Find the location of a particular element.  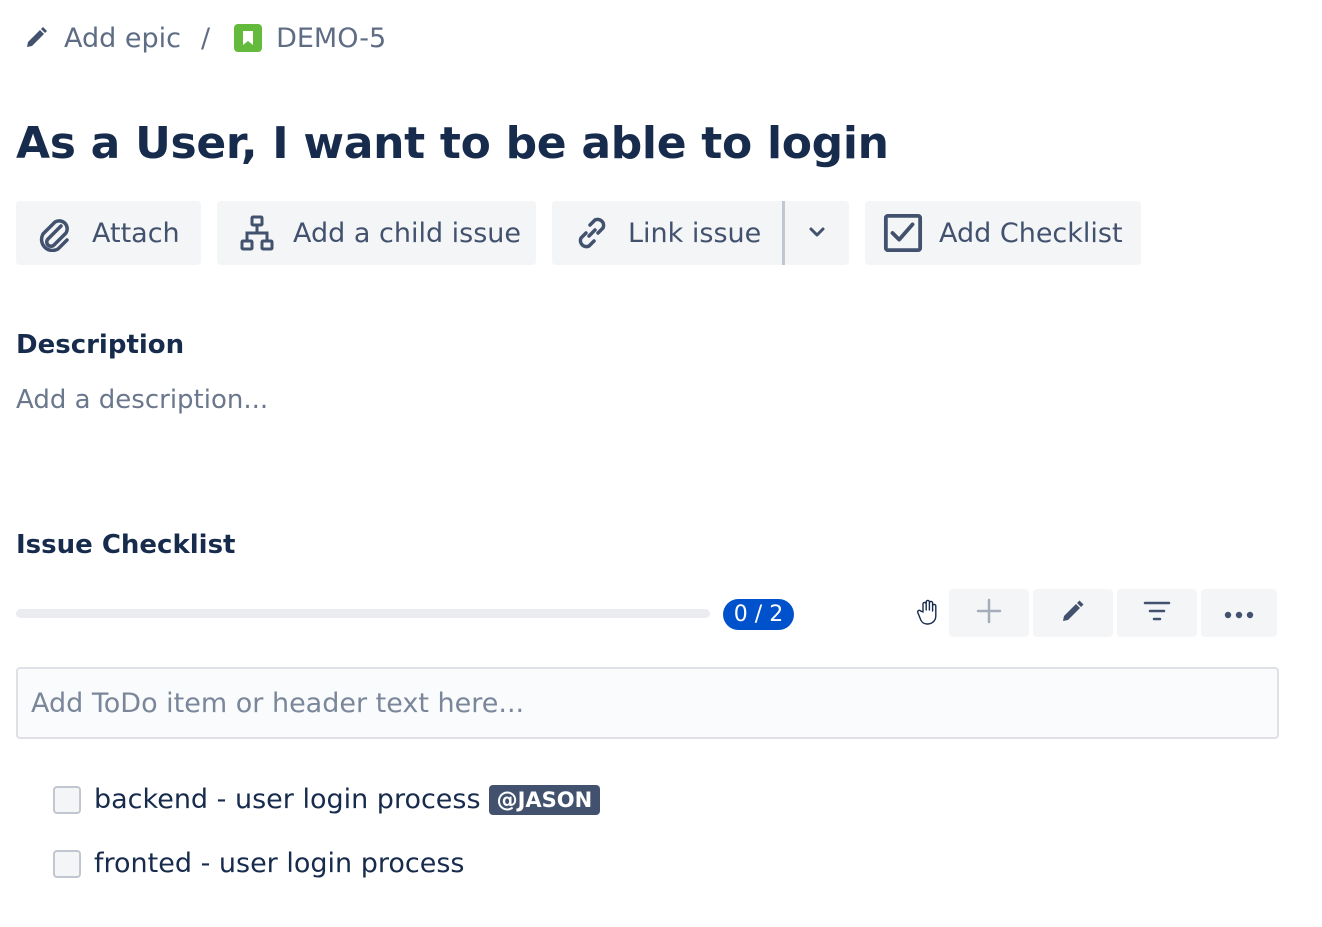

story-type-icon is located at coordinates (248, 38).